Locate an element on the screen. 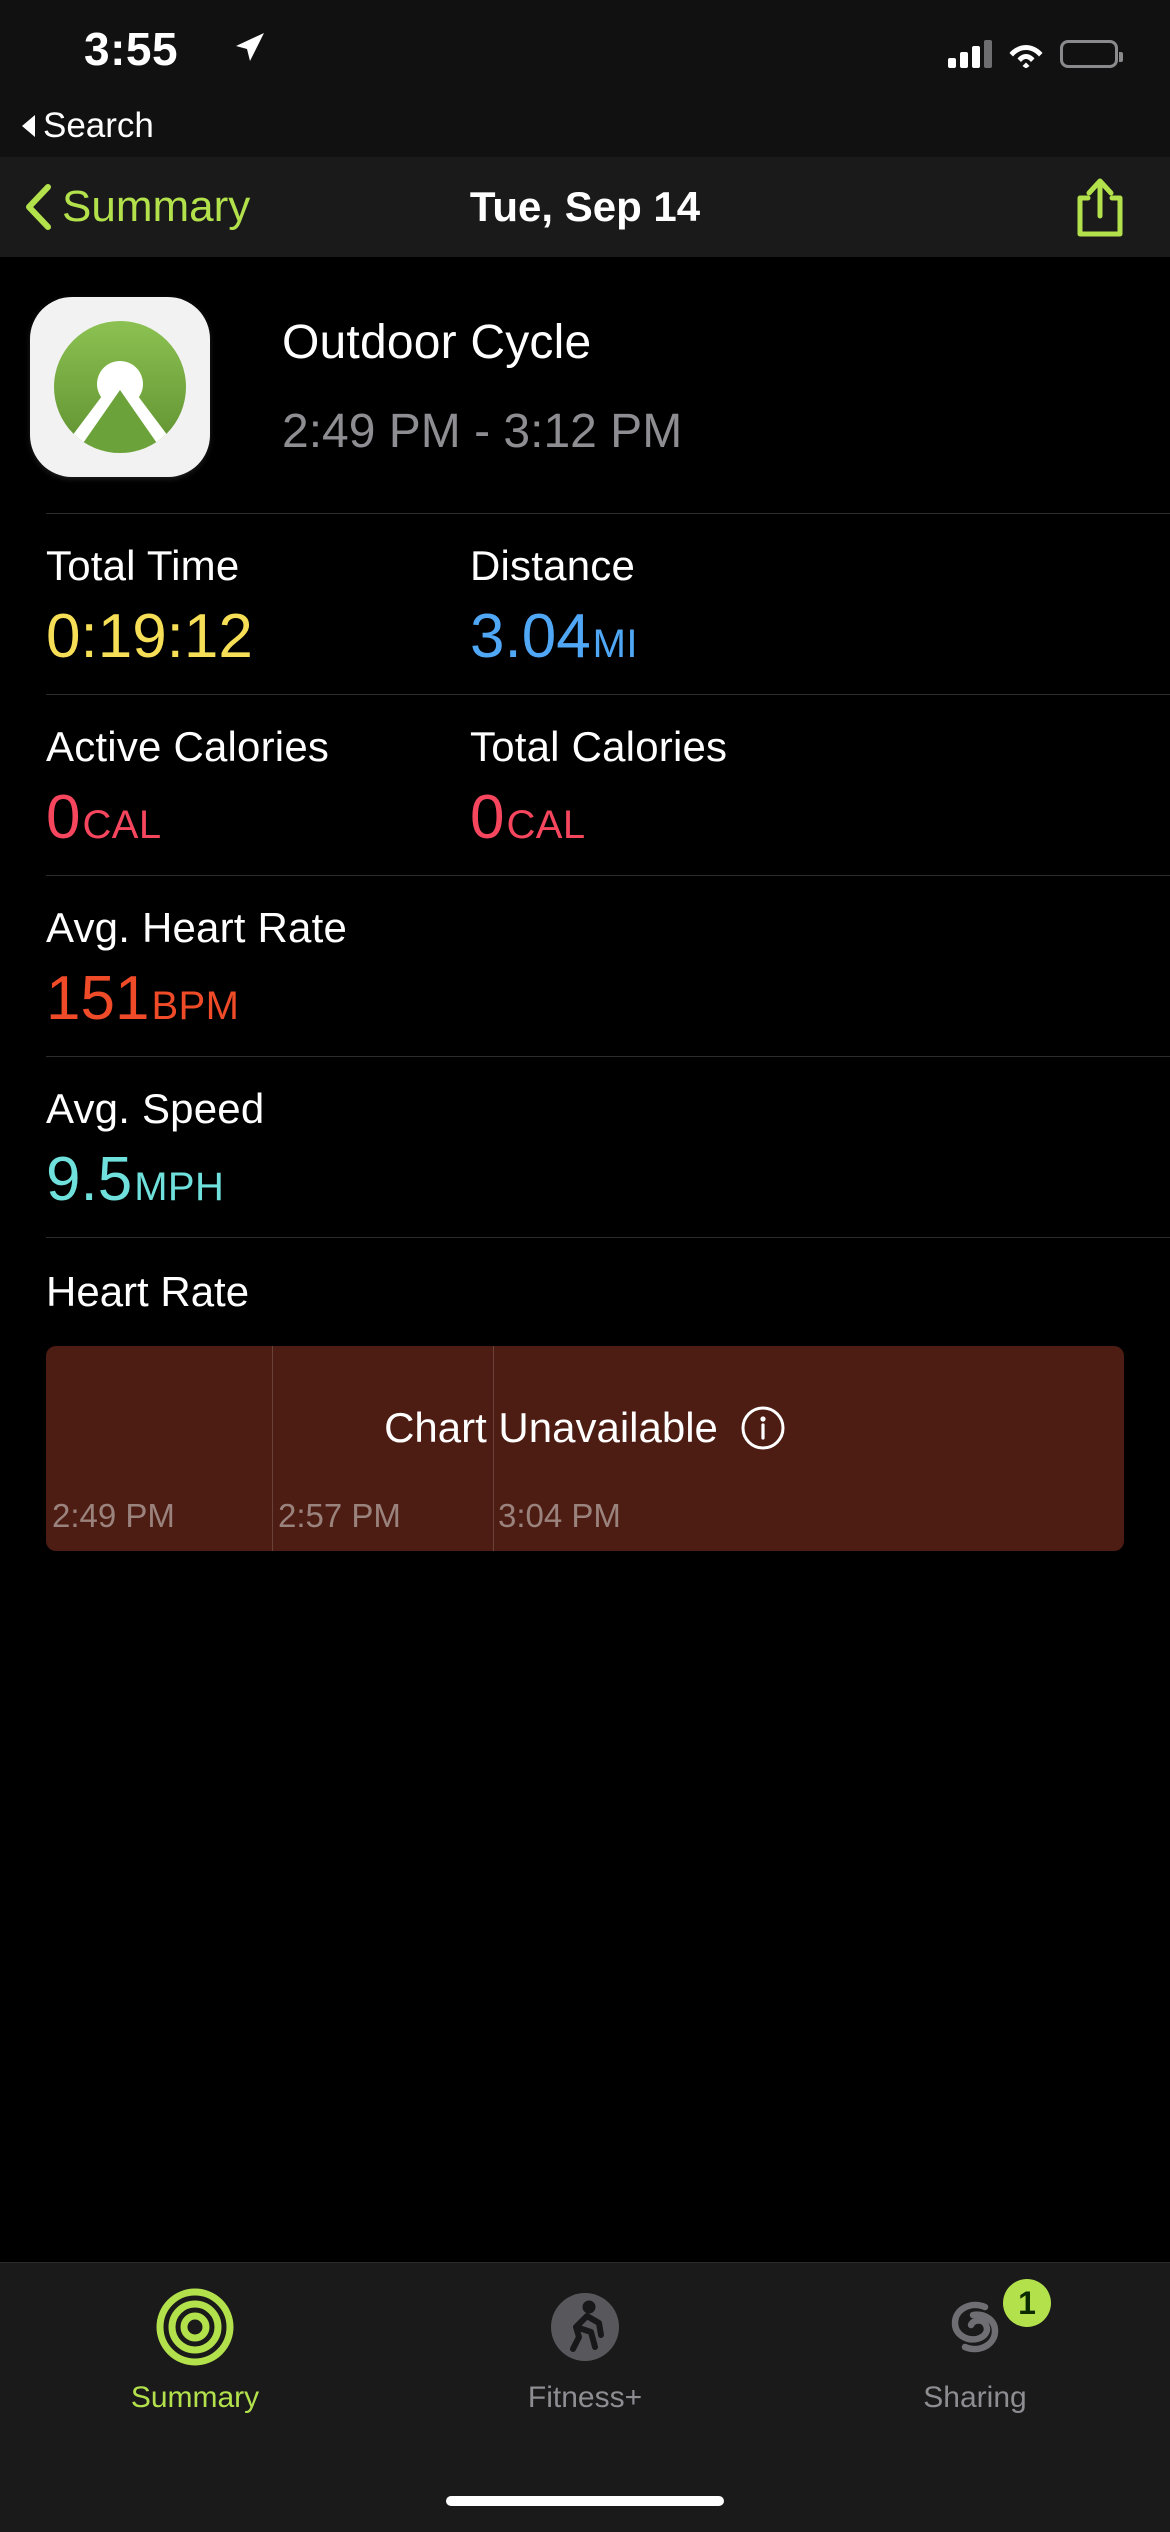  chart-x-tick: 2:49 PM is located at coordinates (113, 1515).